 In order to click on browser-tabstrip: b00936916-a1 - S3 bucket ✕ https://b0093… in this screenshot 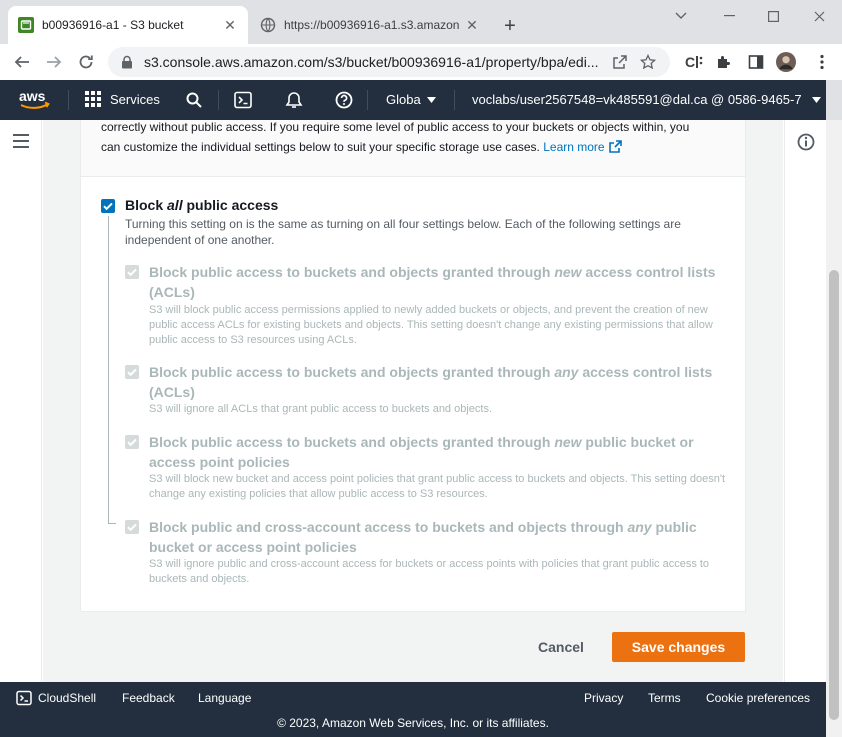, I will do `click(421, 22)`.